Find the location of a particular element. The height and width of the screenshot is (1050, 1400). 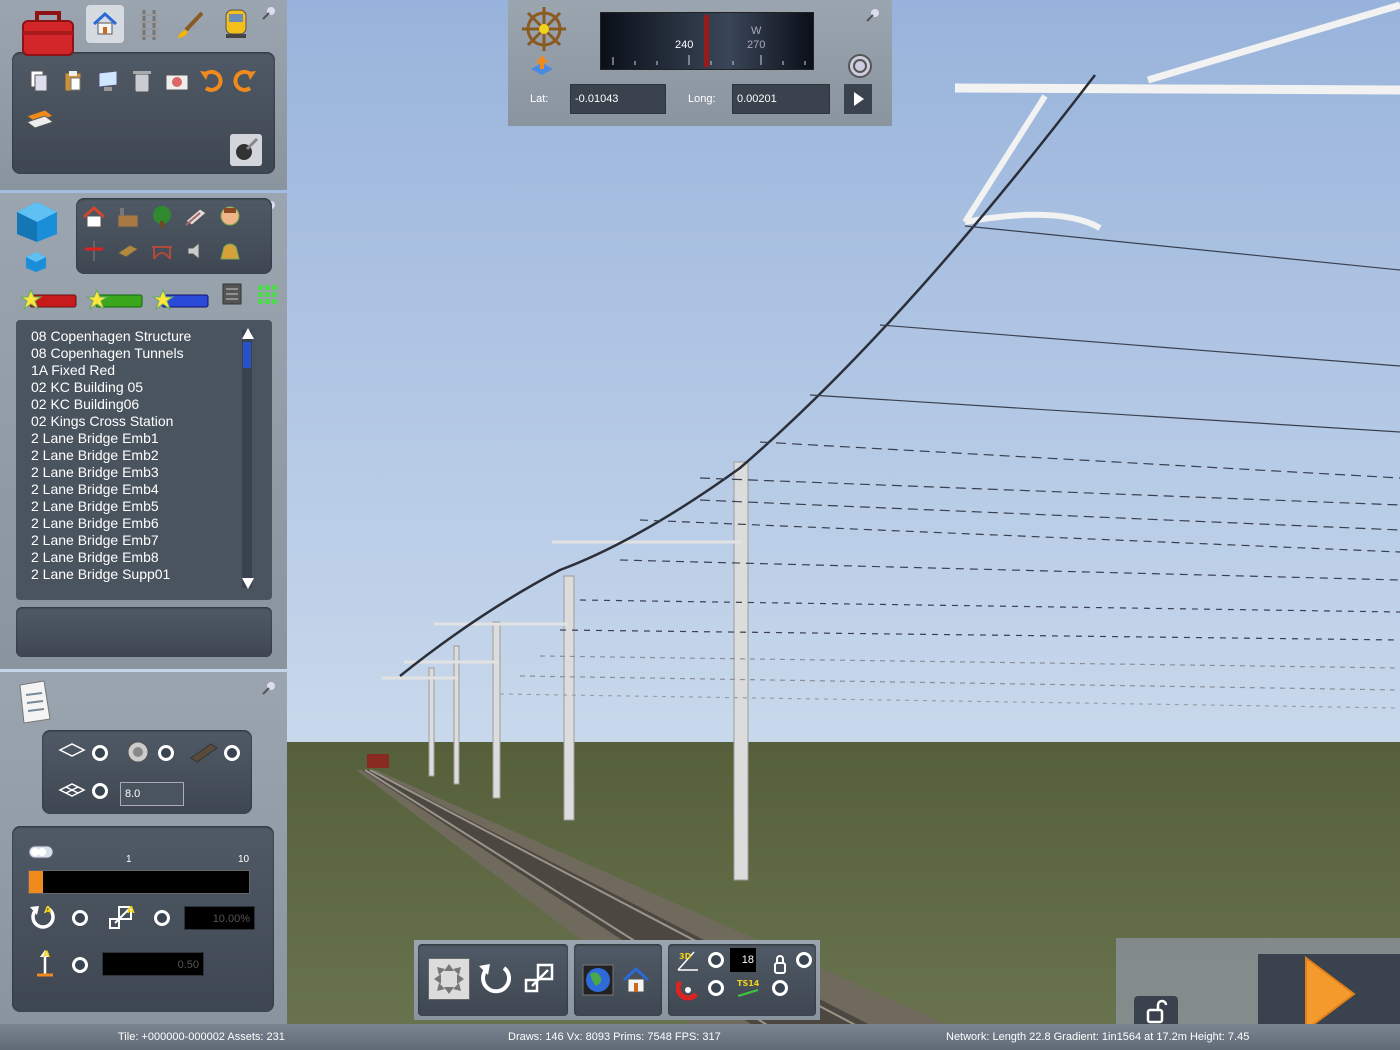

target-icon is located at coordinates (860, 66).